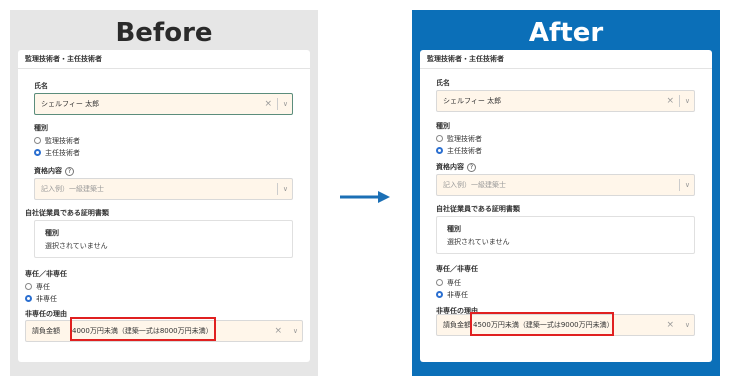  What do you see at coordinates (46, 314) in the screenshot?
I see `reason-label: 非専任の理由` at bounding box center [46, 314].